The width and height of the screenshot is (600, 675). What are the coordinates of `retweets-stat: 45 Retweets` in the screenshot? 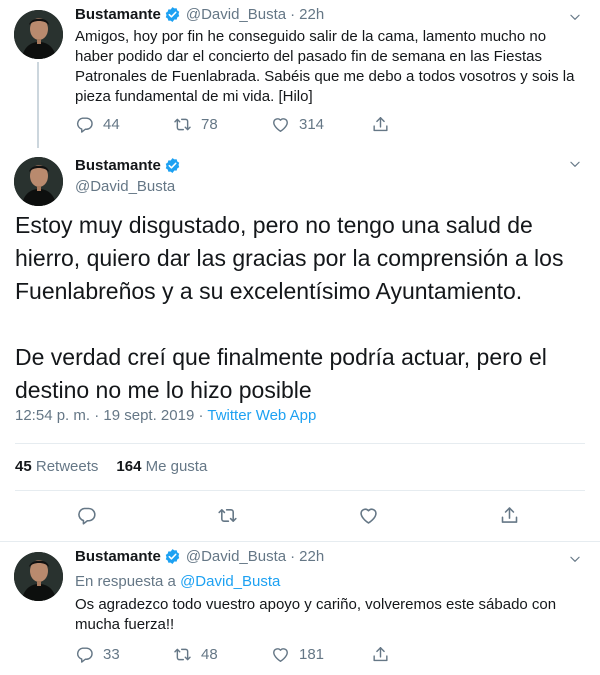 It's located at (56, 466).